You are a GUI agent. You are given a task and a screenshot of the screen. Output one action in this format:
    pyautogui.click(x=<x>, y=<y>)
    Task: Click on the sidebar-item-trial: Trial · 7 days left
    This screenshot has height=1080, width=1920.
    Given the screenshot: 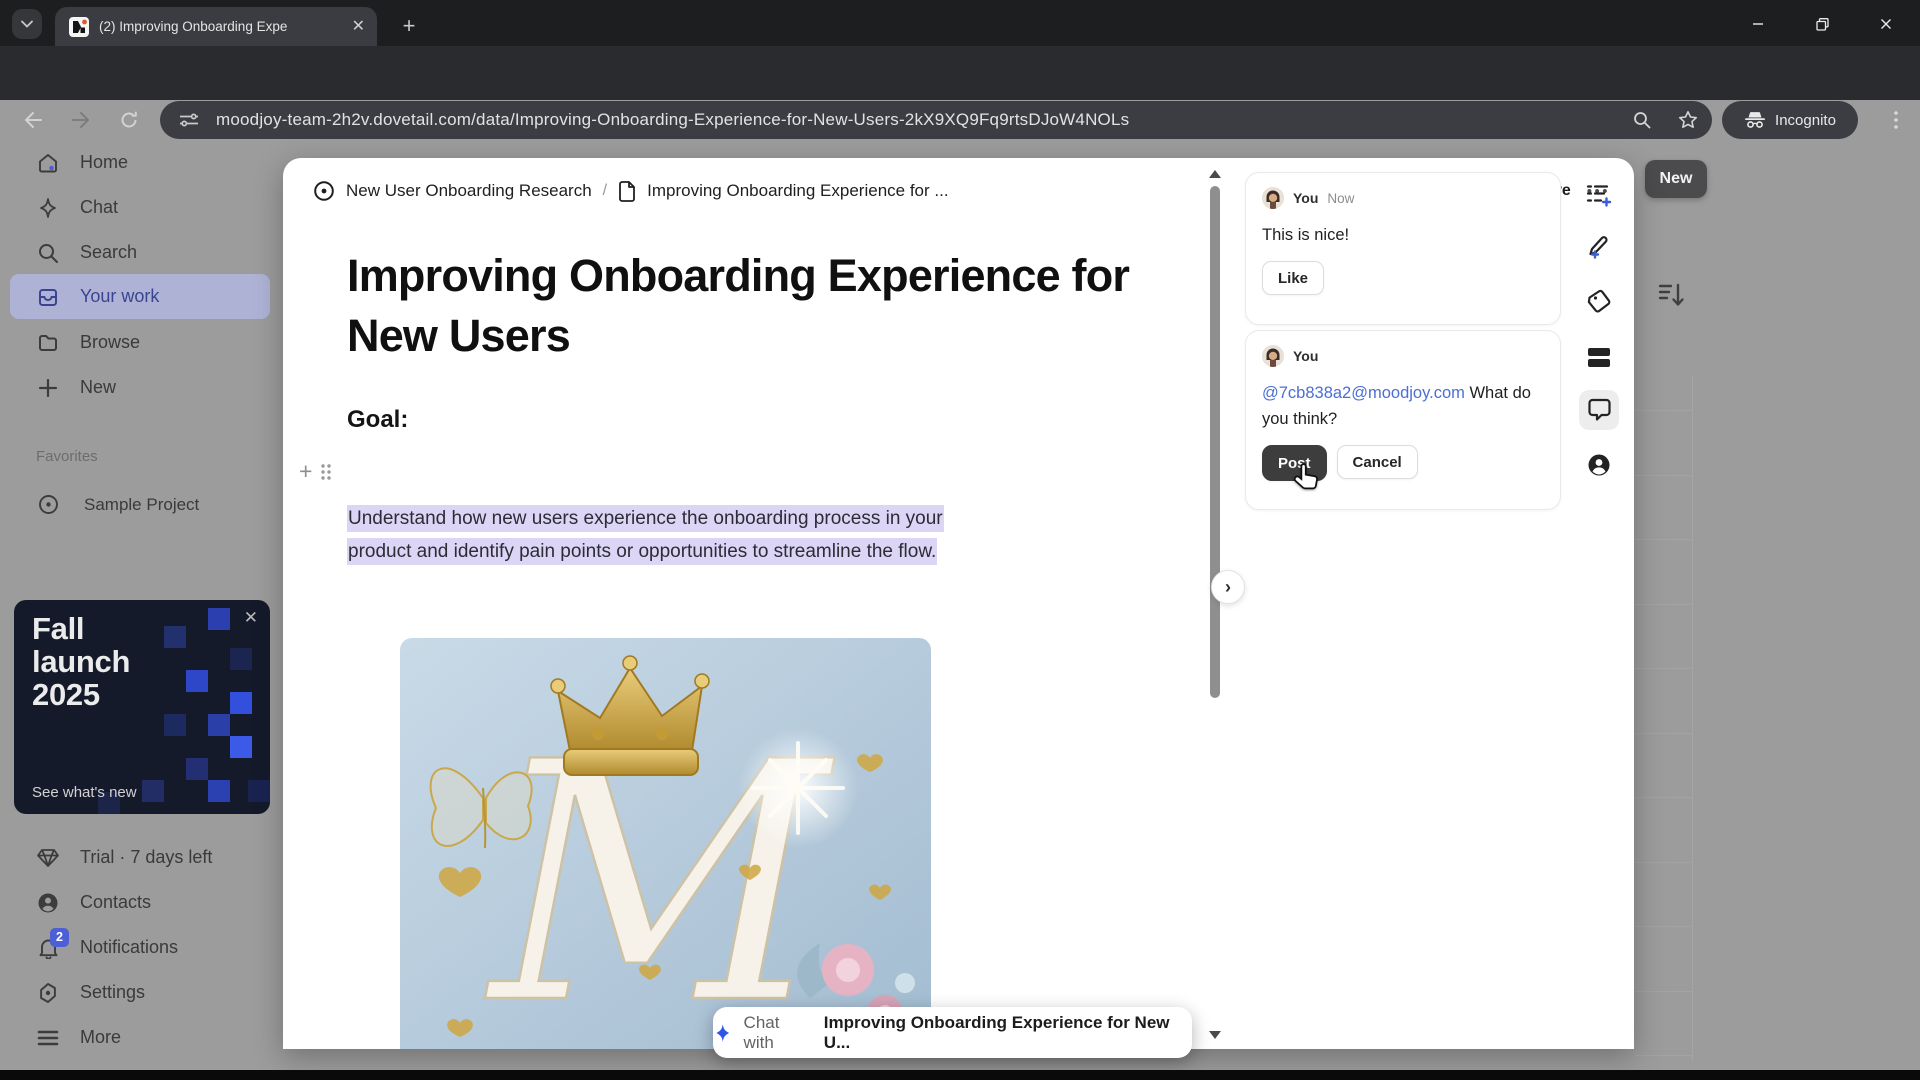 What is the action you would take?
    pyautogui.click(x=141, y=857)
    